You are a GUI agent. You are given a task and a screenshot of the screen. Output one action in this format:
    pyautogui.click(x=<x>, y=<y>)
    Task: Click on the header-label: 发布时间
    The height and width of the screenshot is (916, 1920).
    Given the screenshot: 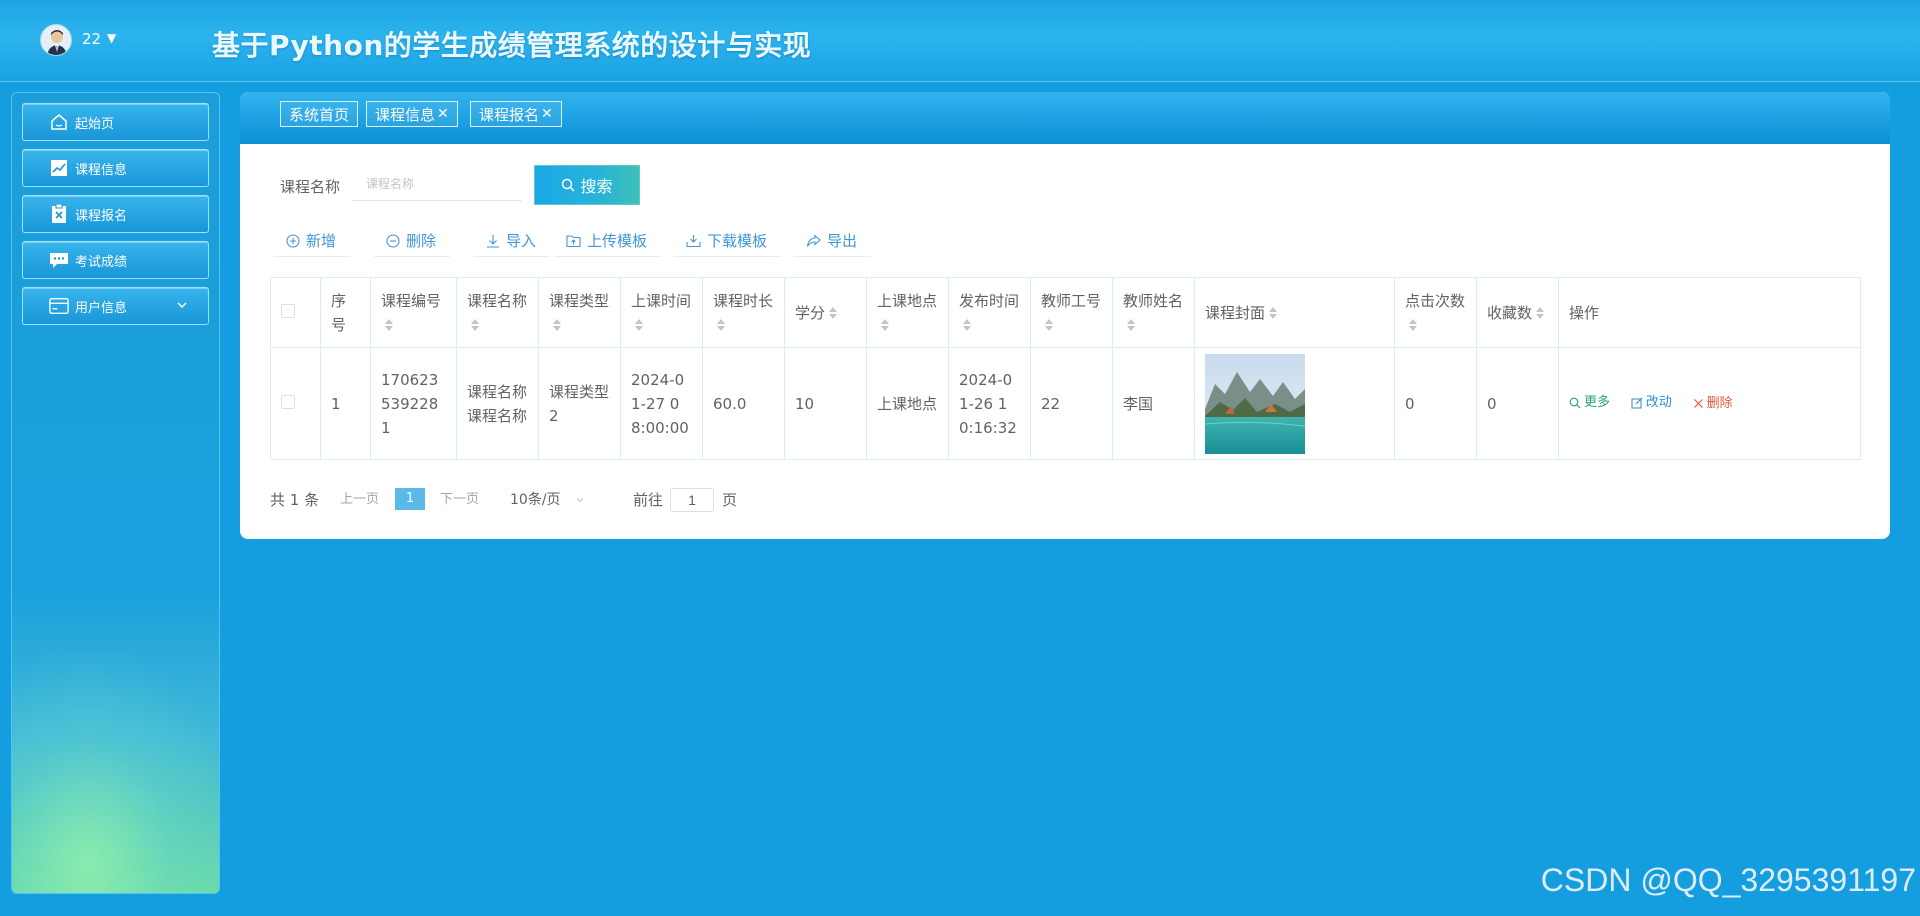 What is the action you would take?
    pyautogui.click(x=989, y=300)
    